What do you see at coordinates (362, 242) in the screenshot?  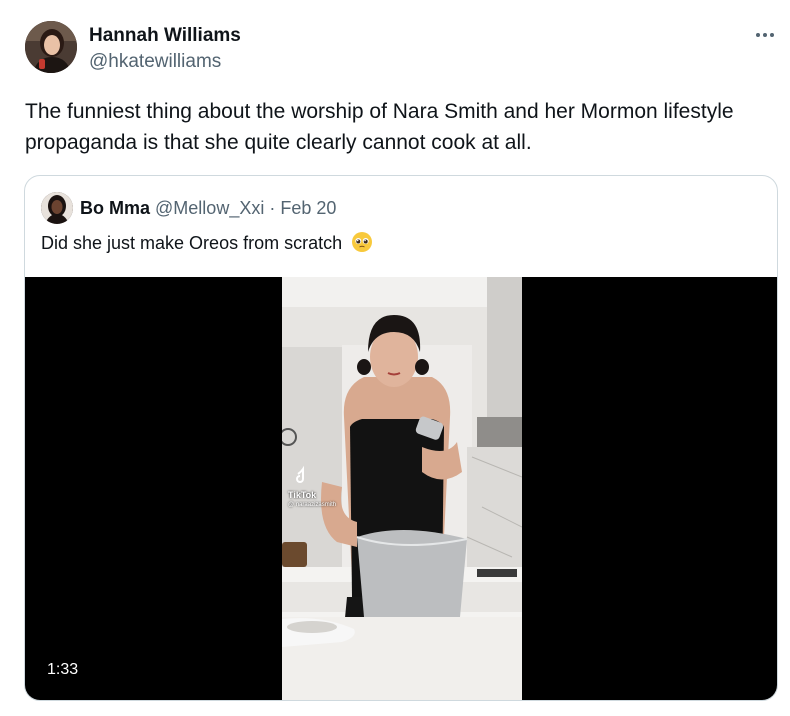 I see `pleading-face-emoji` at bounding box center [362, 242].